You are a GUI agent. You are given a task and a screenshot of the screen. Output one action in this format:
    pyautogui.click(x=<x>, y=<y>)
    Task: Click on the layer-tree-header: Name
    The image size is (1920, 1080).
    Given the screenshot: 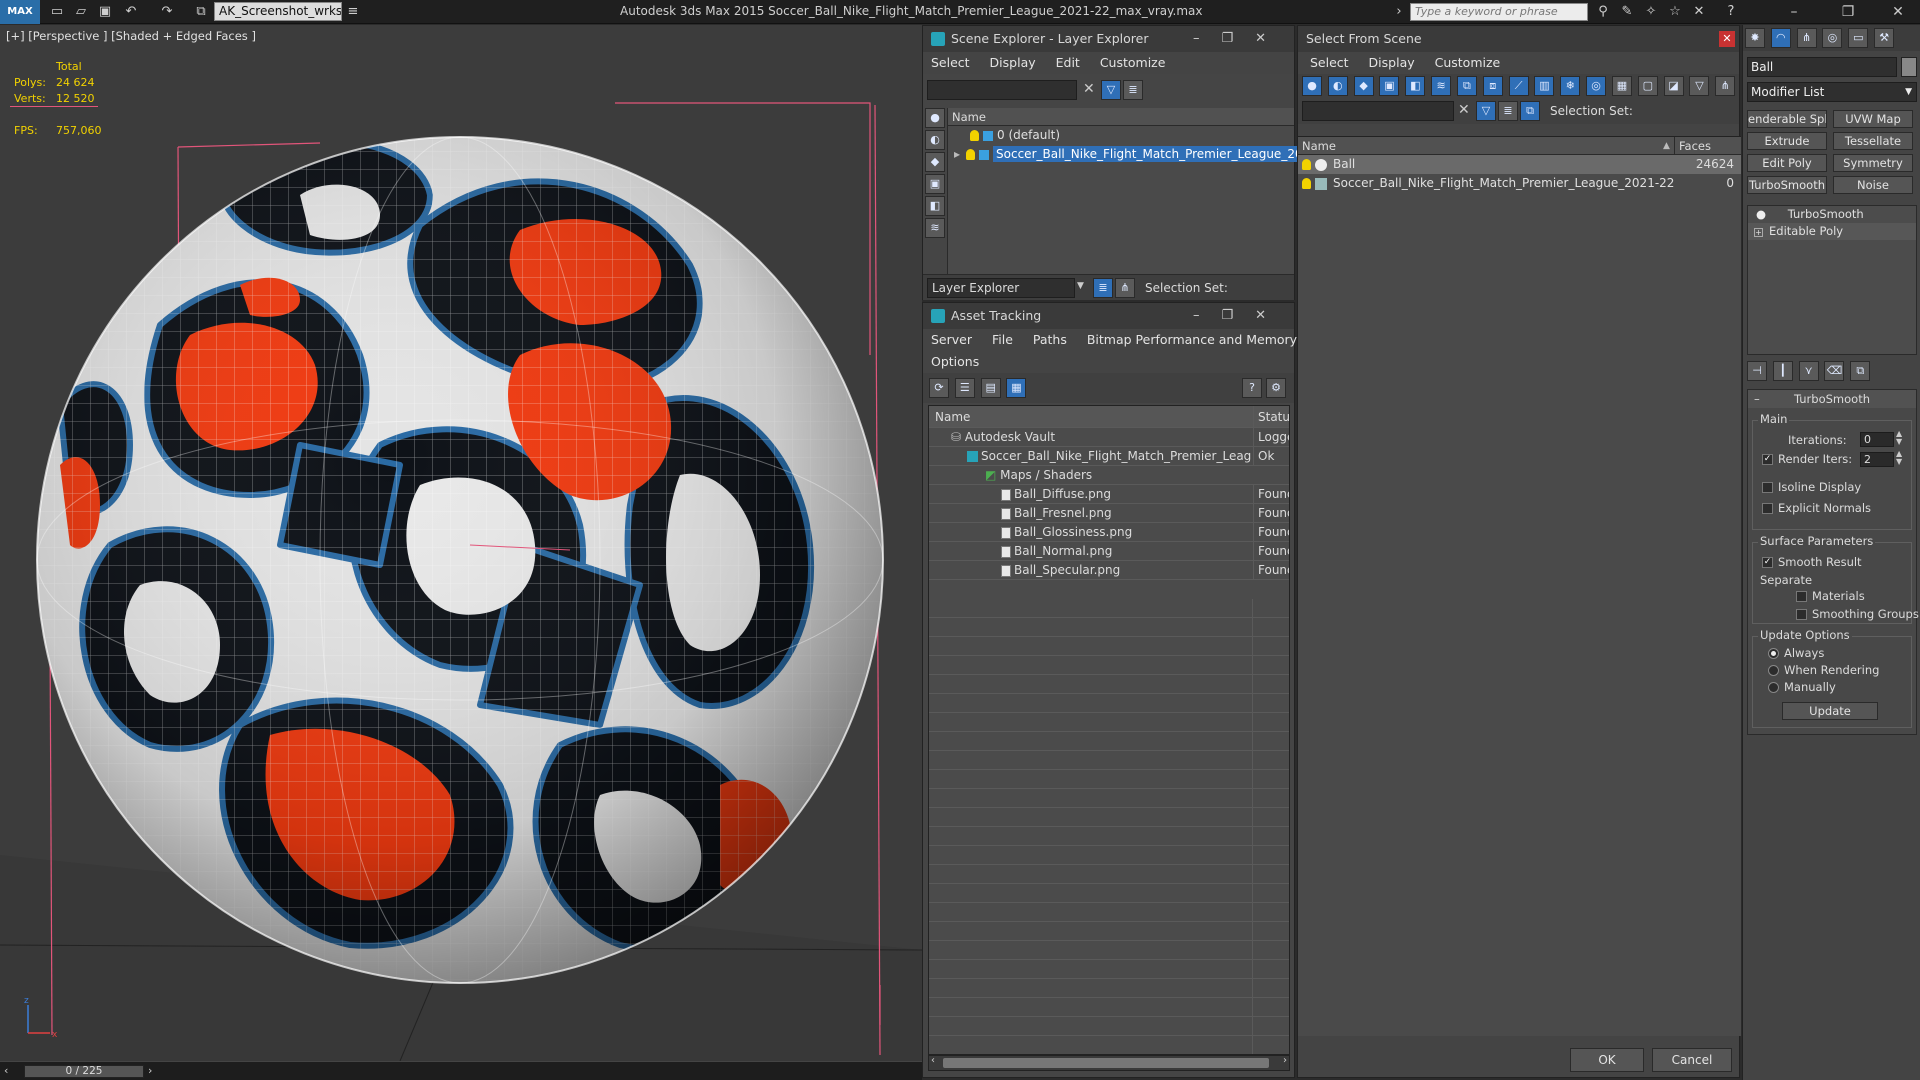 What is the action you would take?
    pyautogui.click(x=1121, y=117)
    